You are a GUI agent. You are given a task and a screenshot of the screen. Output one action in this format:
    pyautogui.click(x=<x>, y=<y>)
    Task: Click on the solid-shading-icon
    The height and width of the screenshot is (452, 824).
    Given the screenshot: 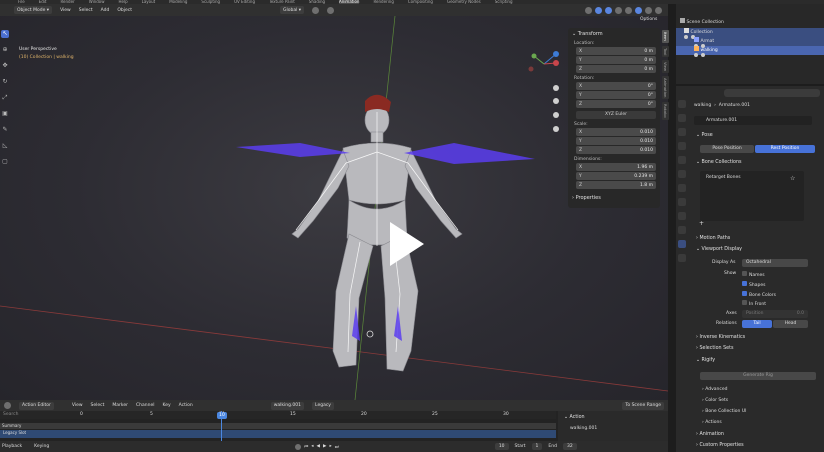 What is the action you would take?
    pyautogui.click(x=638, y=10)
    